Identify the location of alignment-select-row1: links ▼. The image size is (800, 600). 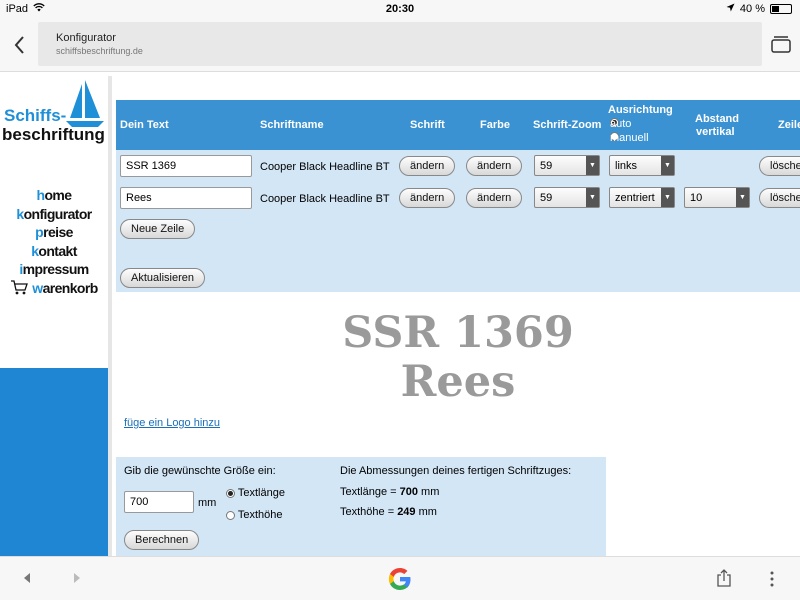
(642, 165).